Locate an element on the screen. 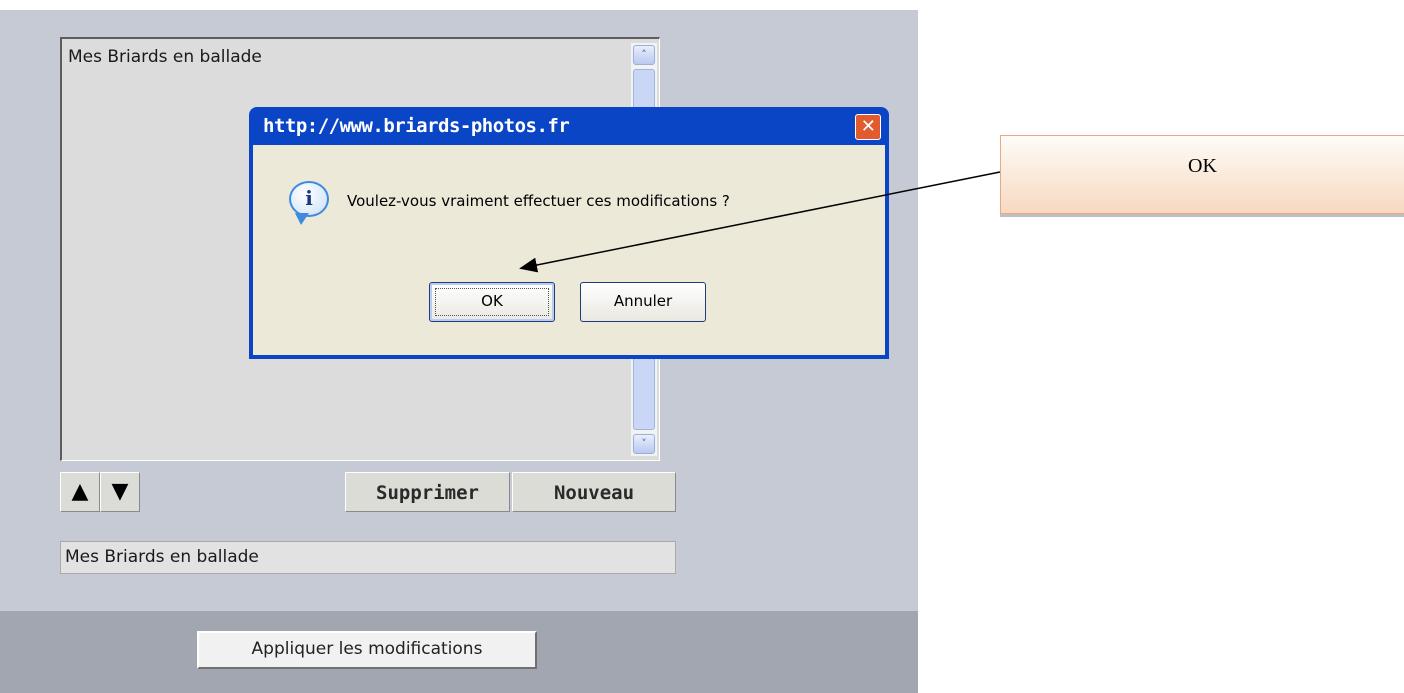 This screenshot has width=1404, height=693. move-up-button: ▲ is located at coordinates (80, 492).